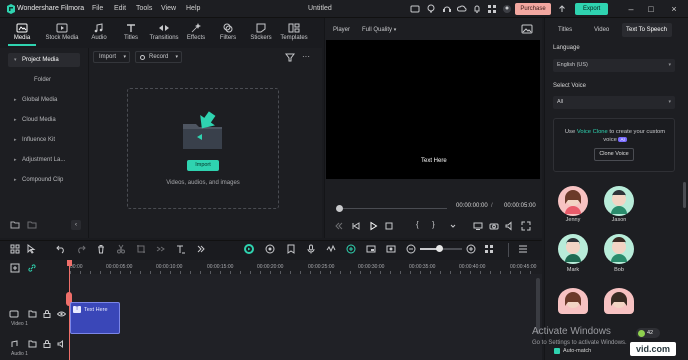 This screenshot has width=688, height=360. Describe the element at coordinates (507, 9) in the screenshot. I see `avatar-icon` at that location.